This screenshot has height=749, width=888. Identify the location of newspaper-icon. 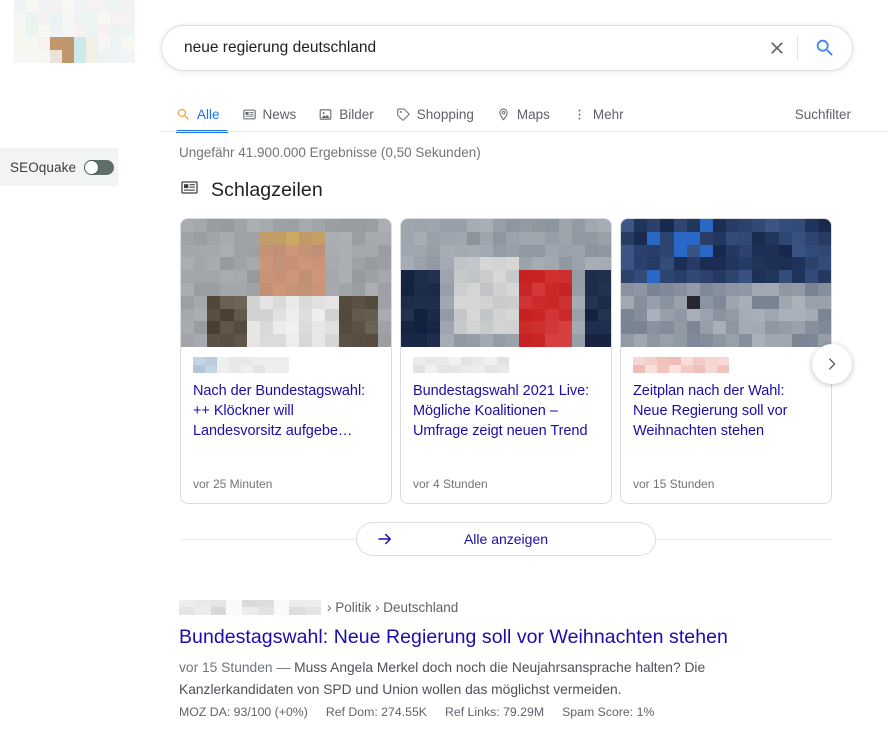
(189, 190).